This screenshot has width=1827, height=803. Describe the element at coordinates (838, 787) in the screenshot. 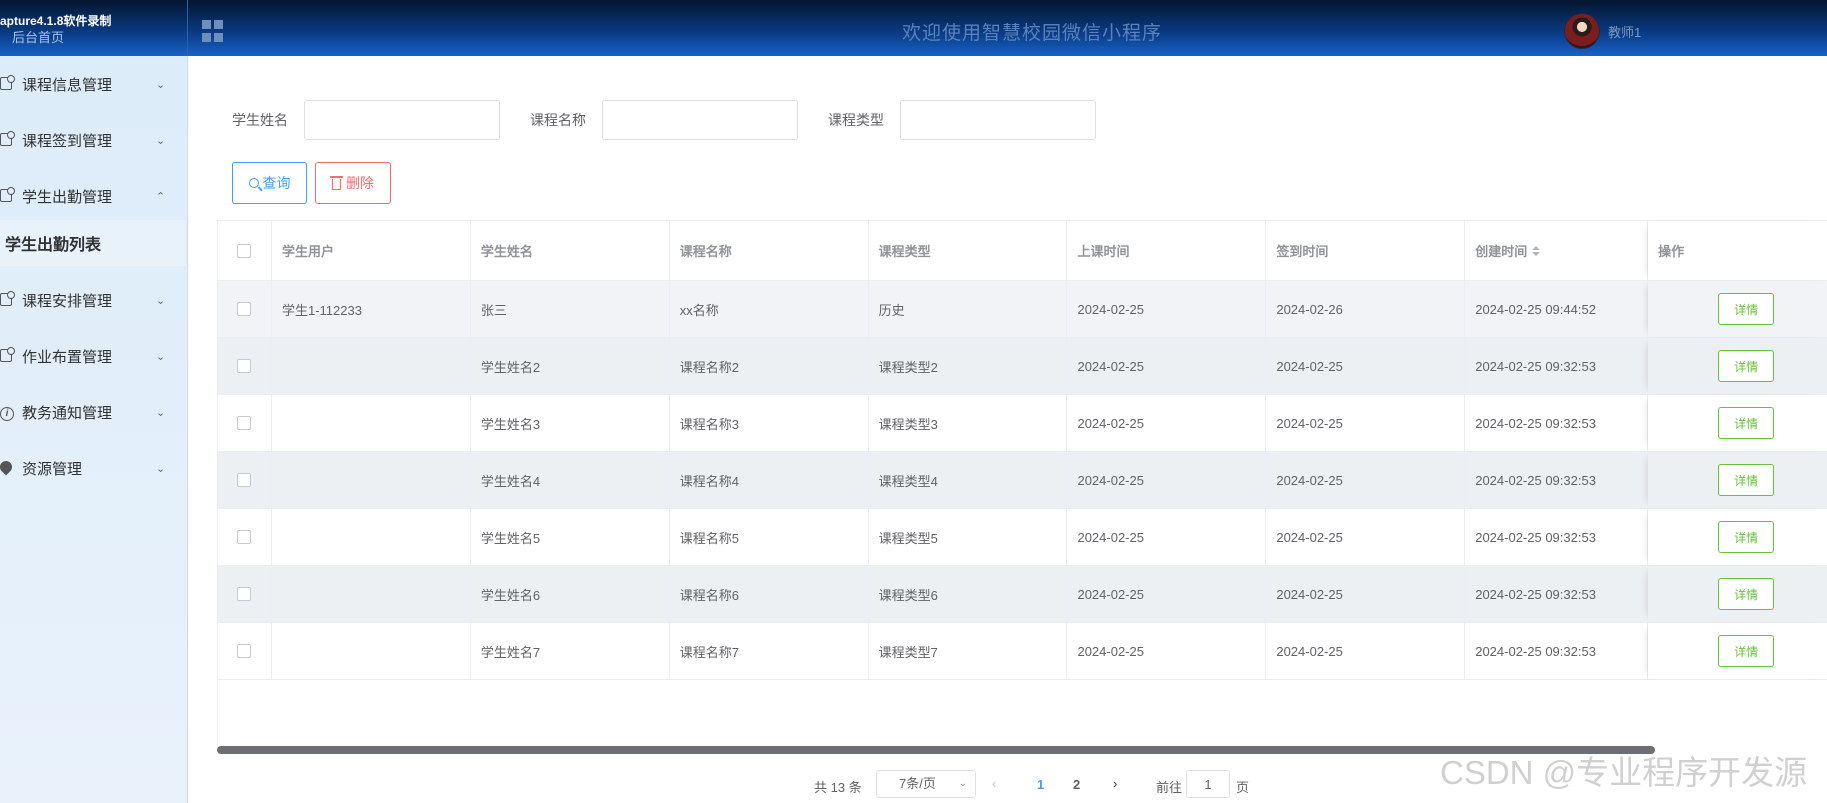

I see `total-count: 共 13 条` at that location.